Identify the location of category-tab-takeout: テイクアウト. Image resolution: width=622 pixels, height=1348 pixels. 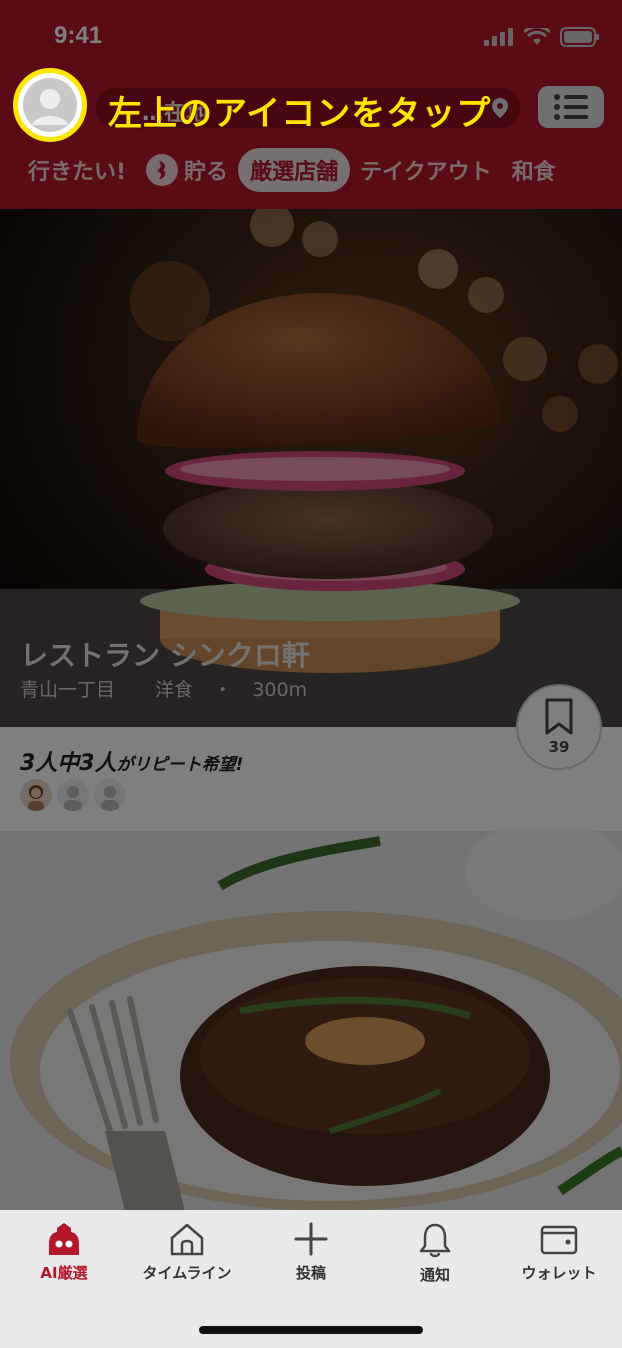
(426, 170).